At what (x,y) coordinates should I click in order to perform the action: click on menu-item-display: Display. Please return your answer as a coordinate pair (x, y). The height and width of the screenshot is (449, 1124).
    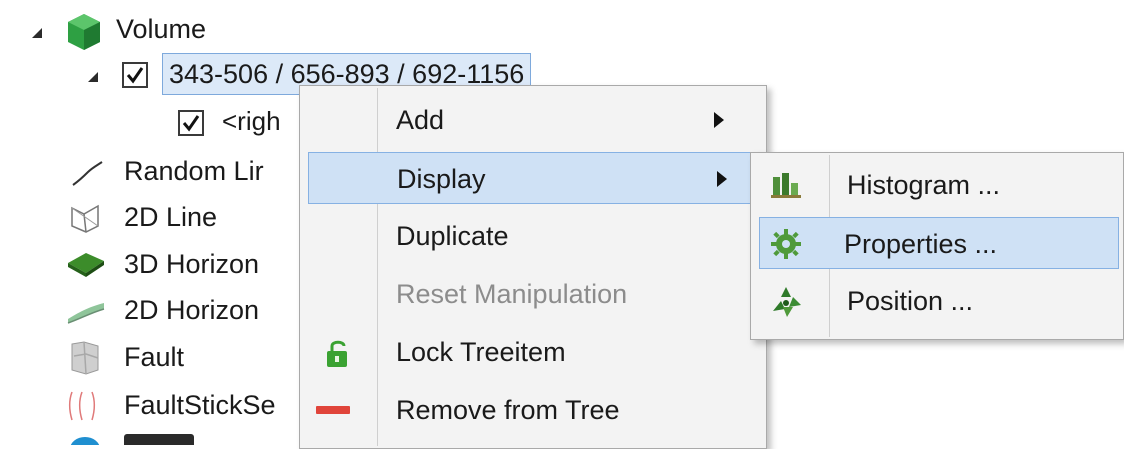
    Looking at the image, I should click on (530, 178).